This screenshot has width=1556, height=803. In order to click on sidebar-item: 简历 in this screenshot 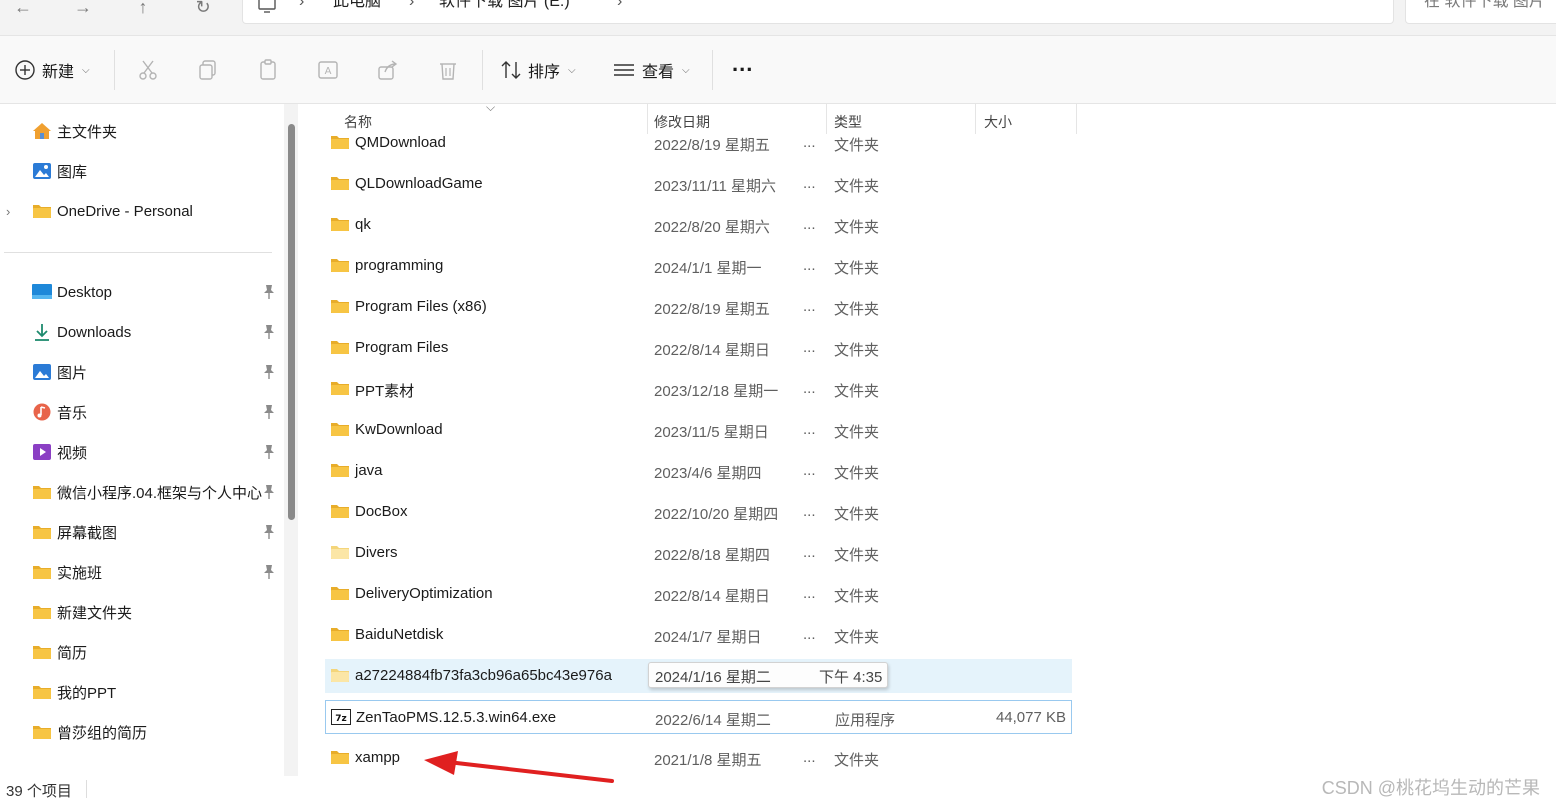, I will do `click(142, 652)`.